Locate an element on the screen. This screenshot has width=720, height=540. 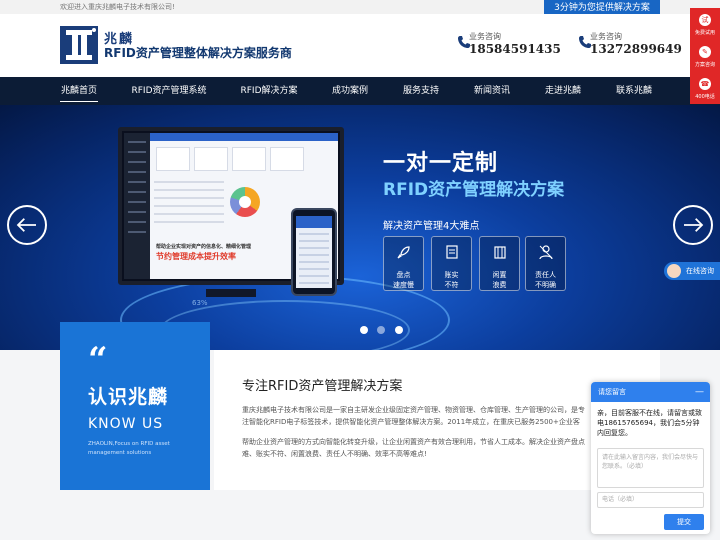
pain-point-tile: 账实 不符 is located at coordinates (451, 263).